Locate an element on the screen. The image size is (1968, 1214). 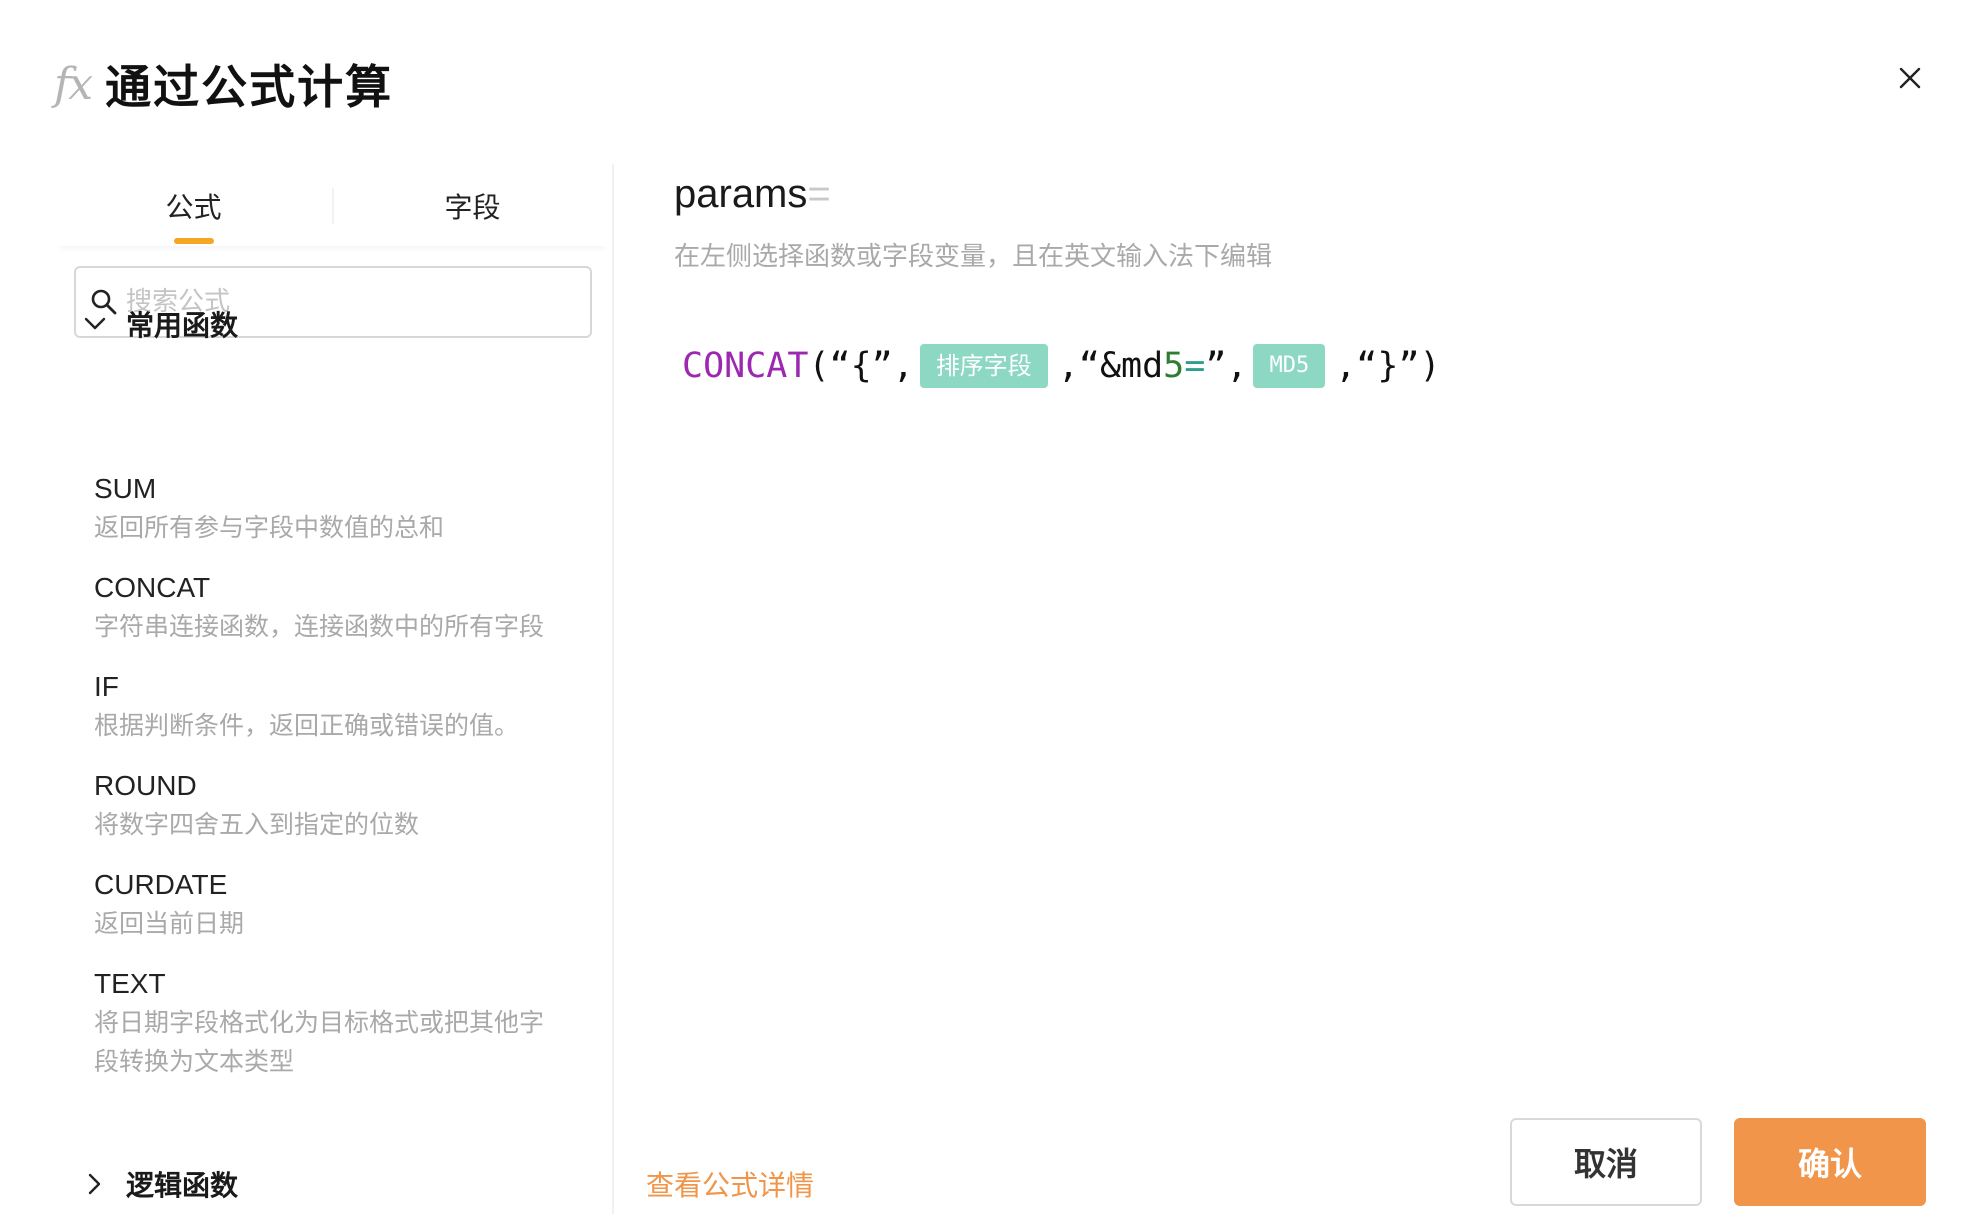
dialog-title: 通过公式计算 is located at coordinates (249, 87).